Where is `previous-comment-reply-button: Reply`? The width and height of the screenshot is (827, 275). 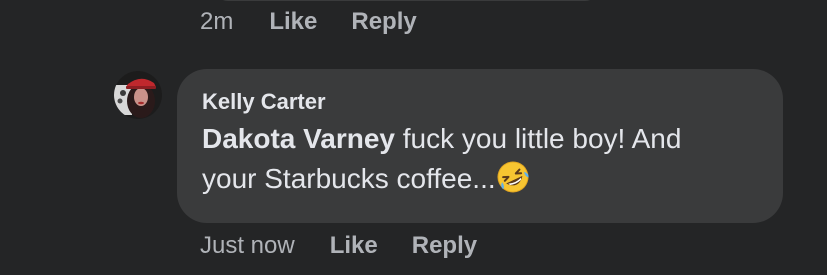
previous-comment-reply-button: Reply is located at coordinates (383, 22).